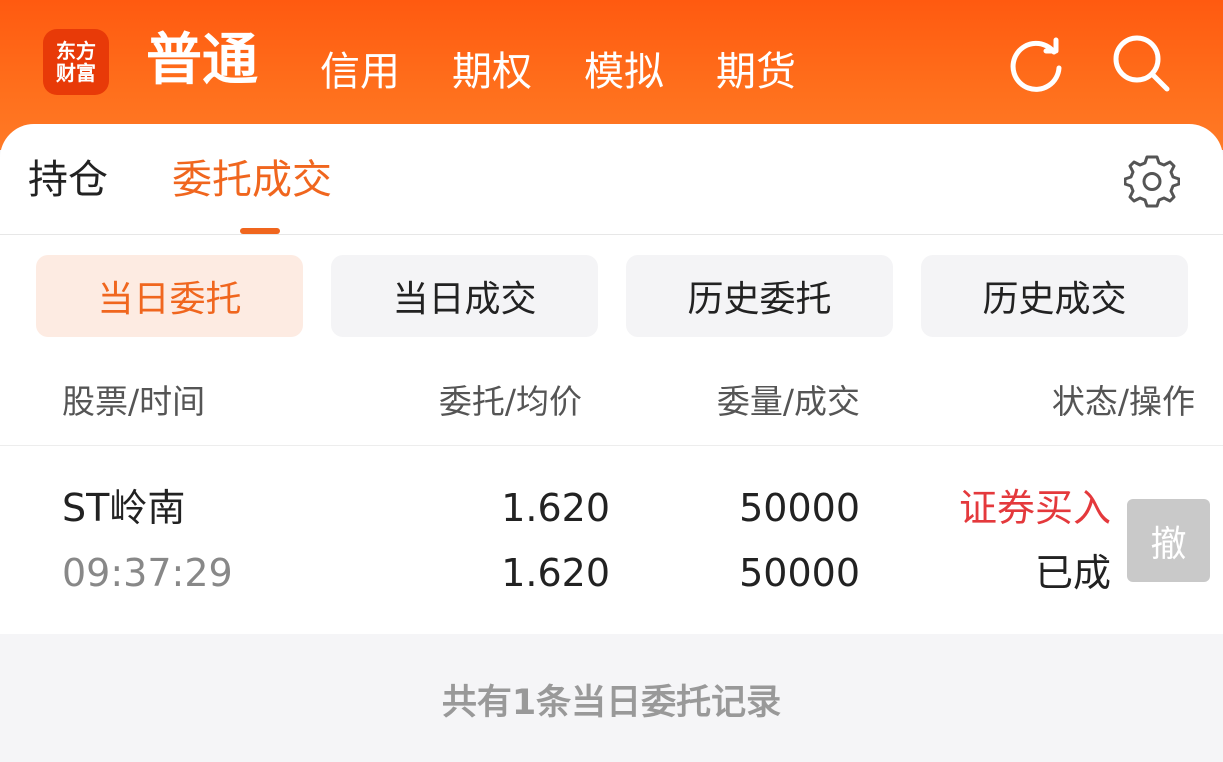  Describe the element at coordinates (464, 296) in the screenshot. I see `segment-today-trades: 当日成交` at that location.